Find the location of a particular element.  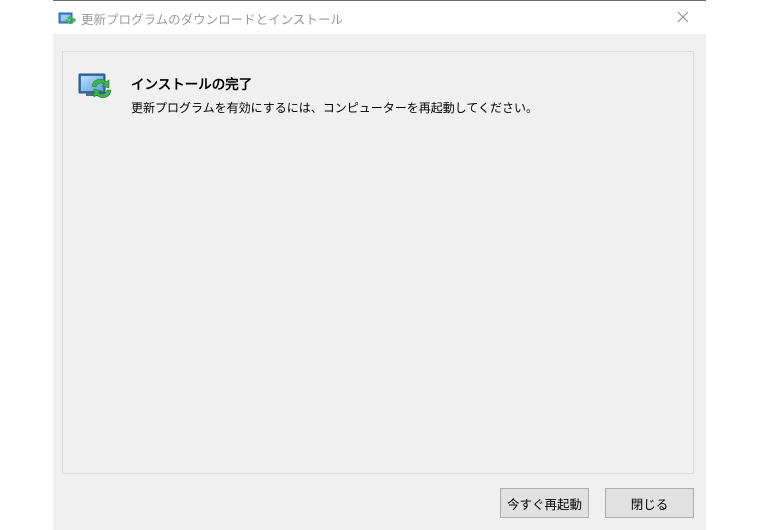

restart-now-button: 今すぐ再起動 is located at coordinates (544, 503).